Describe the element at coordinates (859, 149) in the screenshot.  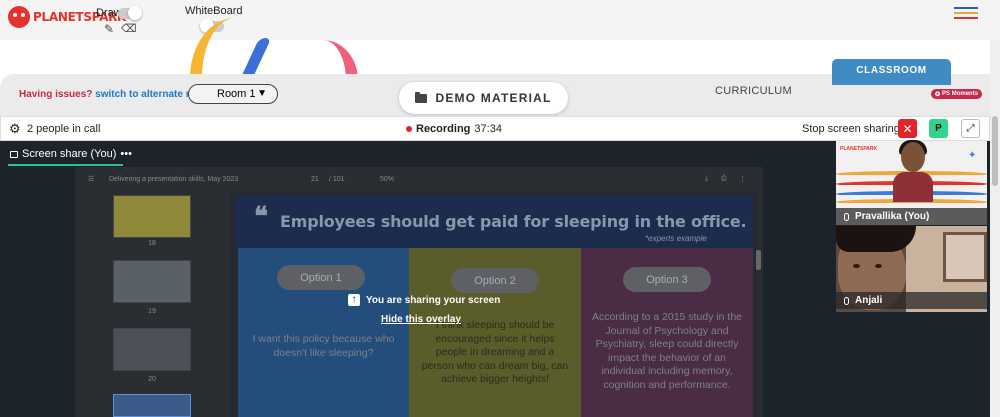
I see `tile-logo: PLANETSPARK` at that location.